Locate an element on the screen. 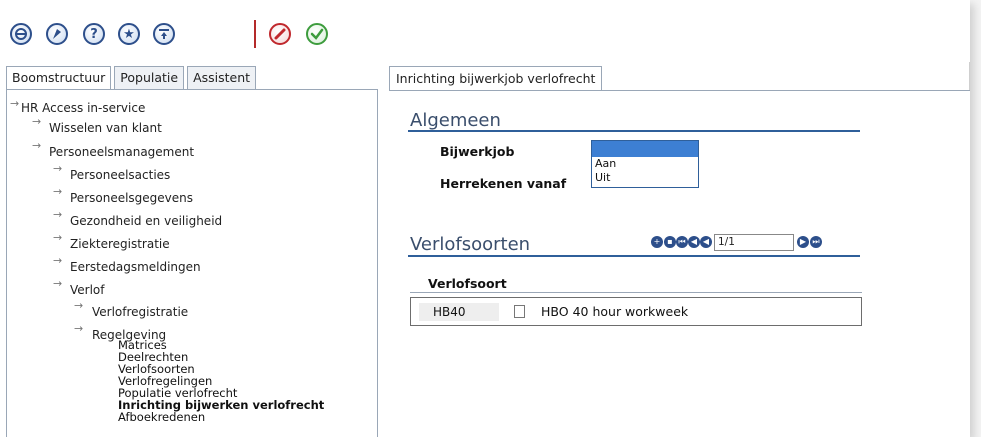 This screenshot has height=437, width=981. dropdown-option-aan: Aan is located at coordinates (645, 164).